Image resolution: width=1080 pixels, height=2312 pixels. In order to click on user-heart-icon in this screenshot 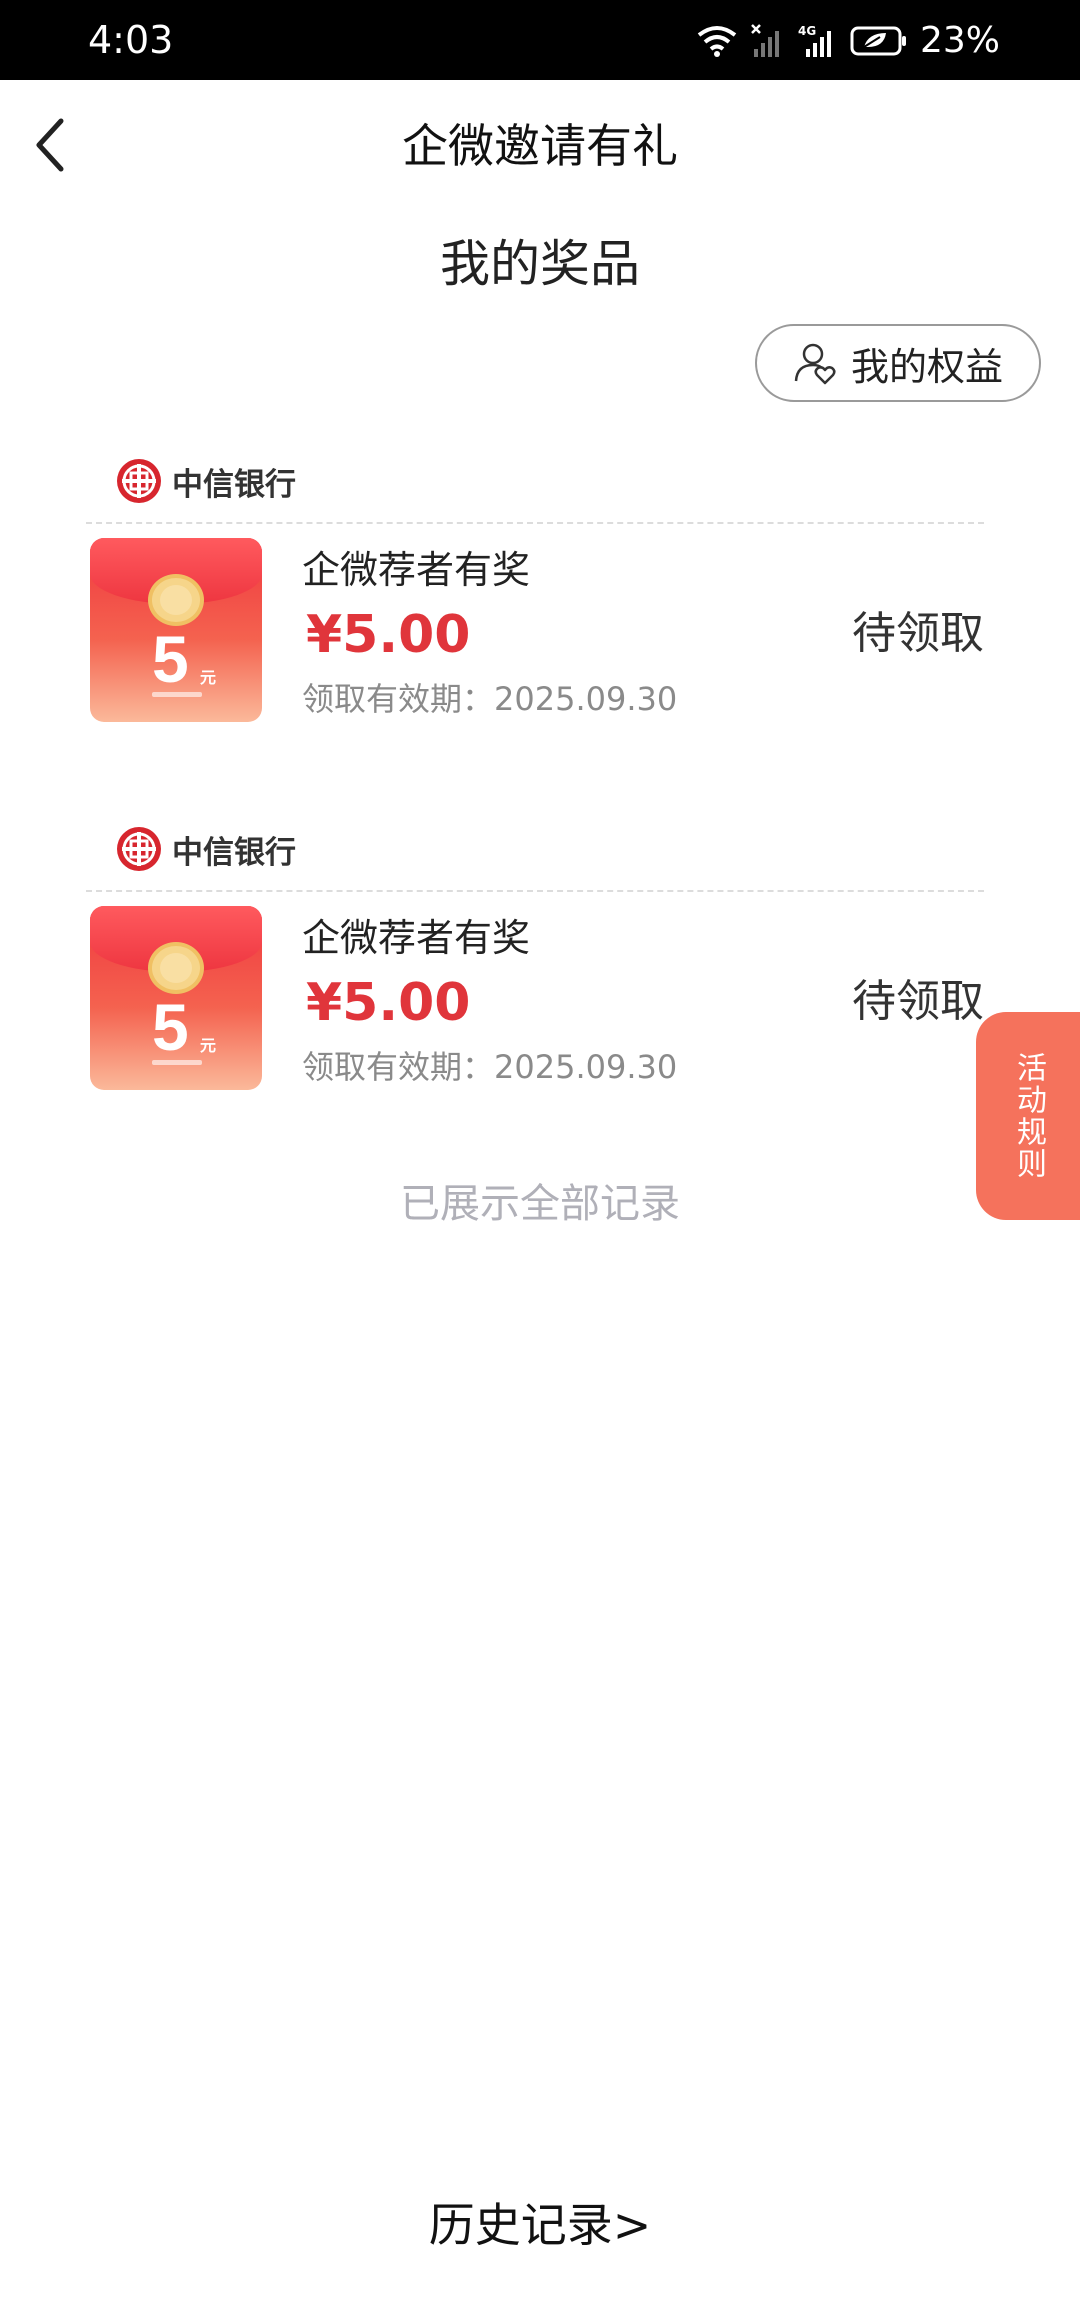, I will do `click(815, 364)`.